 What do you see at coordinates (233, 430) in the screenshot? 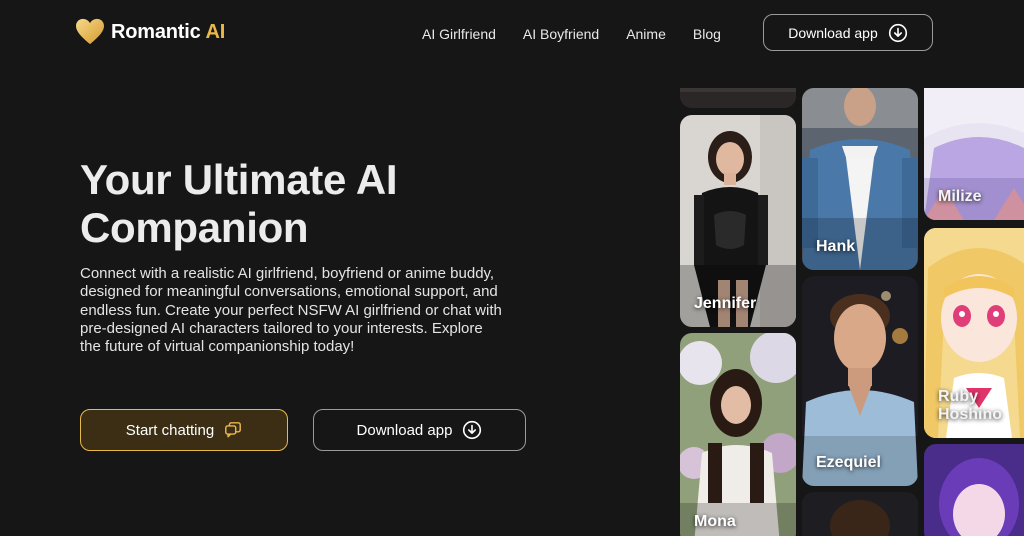
I see `chat-bubbles-icon` at bounding box center [233, 430].